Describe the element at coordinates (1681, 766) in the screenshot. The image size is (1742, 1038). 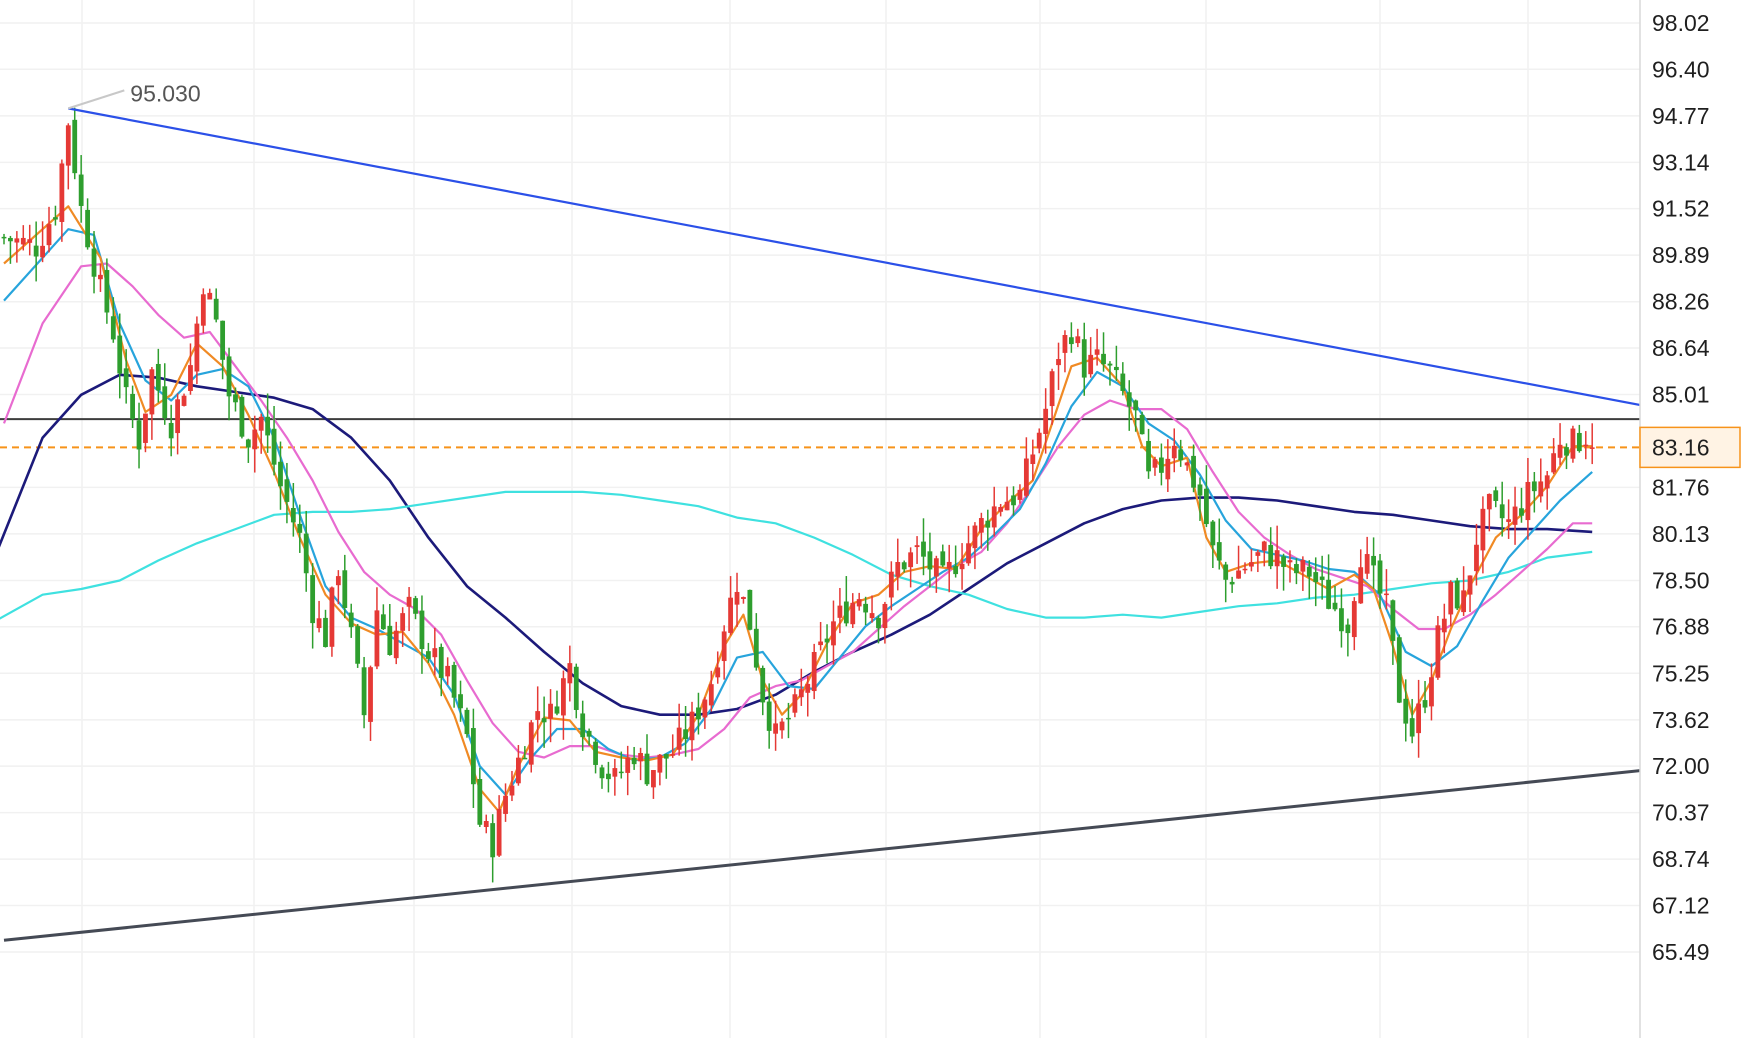
I see `price-tick-label: 72.00` at that location.